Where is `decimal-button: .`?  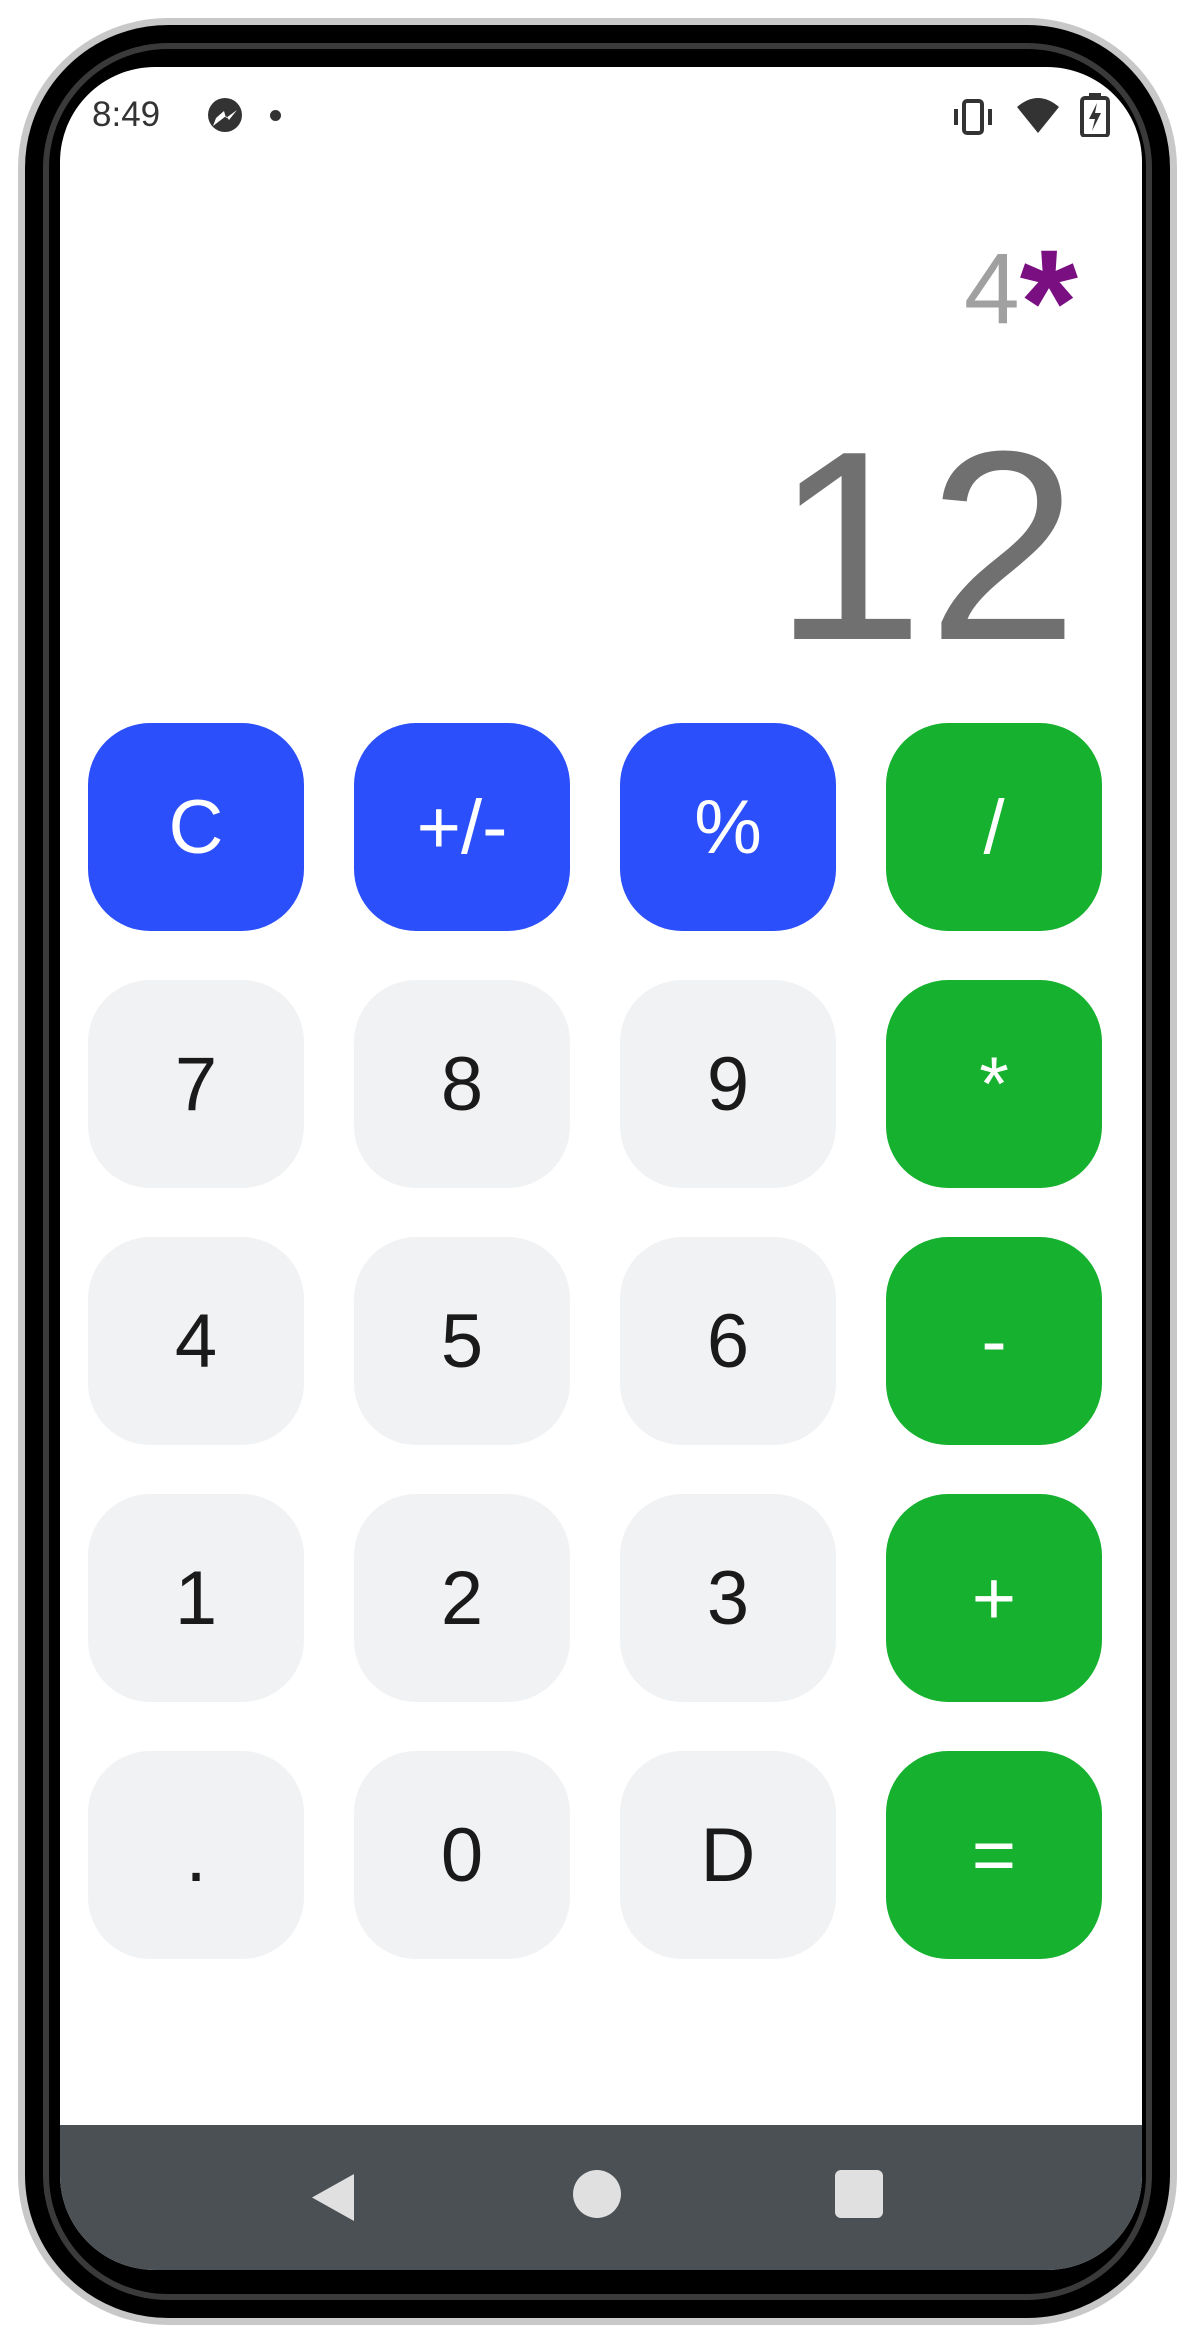
decimal-button: . is located at coordinates (196, 1855).